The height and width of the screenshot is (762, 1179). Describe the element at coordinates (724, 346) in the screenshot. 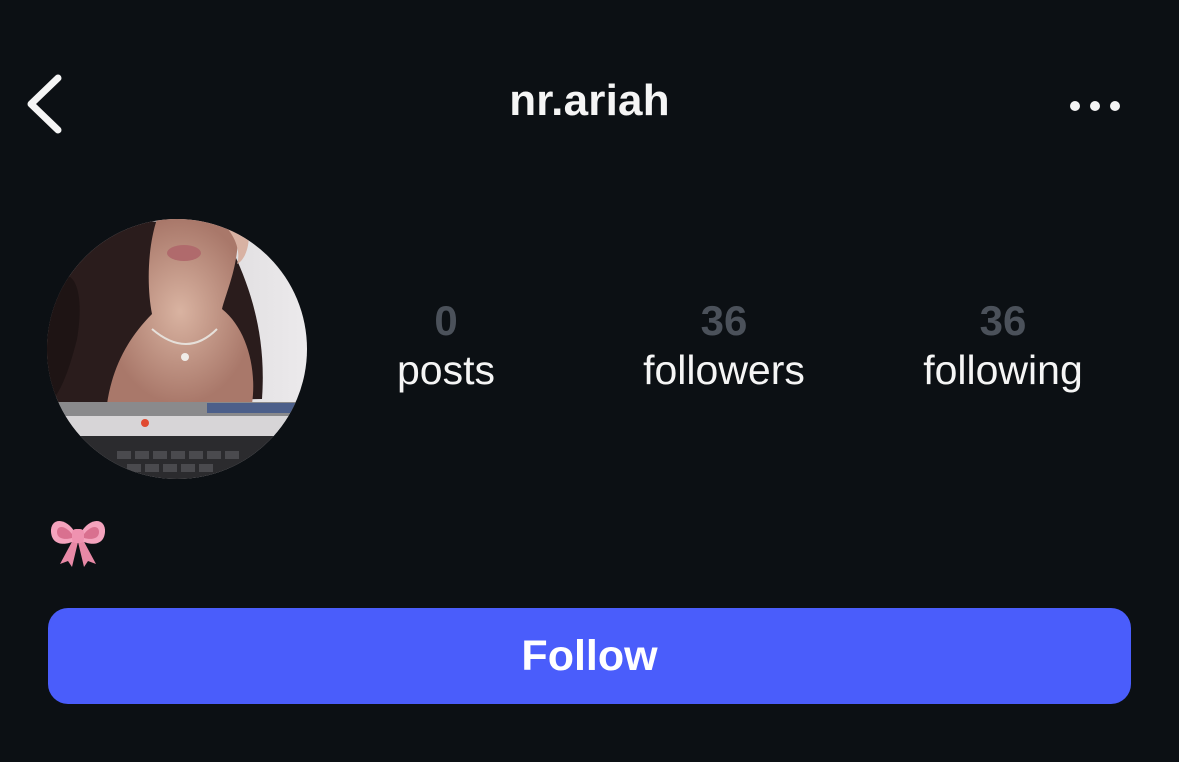

I see `followers-stat: 36 followers` at that location.